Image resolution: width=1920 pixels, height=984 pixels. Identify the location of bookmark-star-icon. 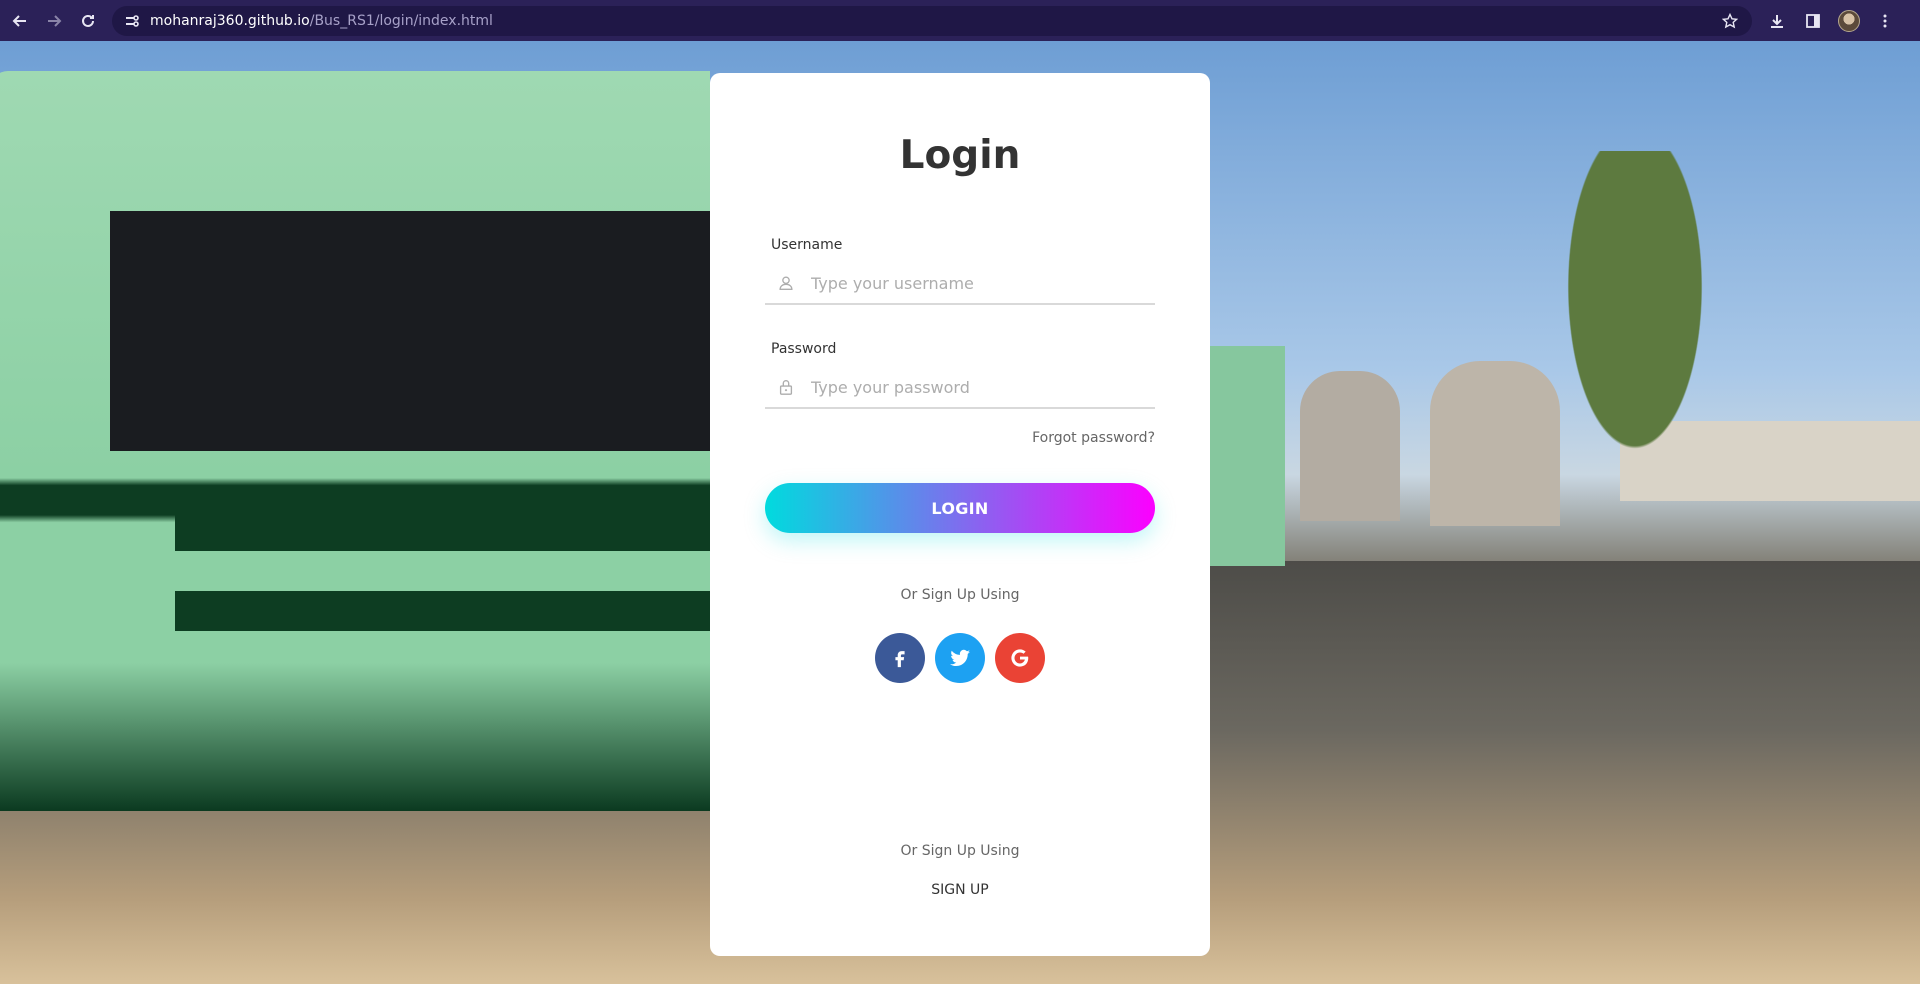
(1730, 20).